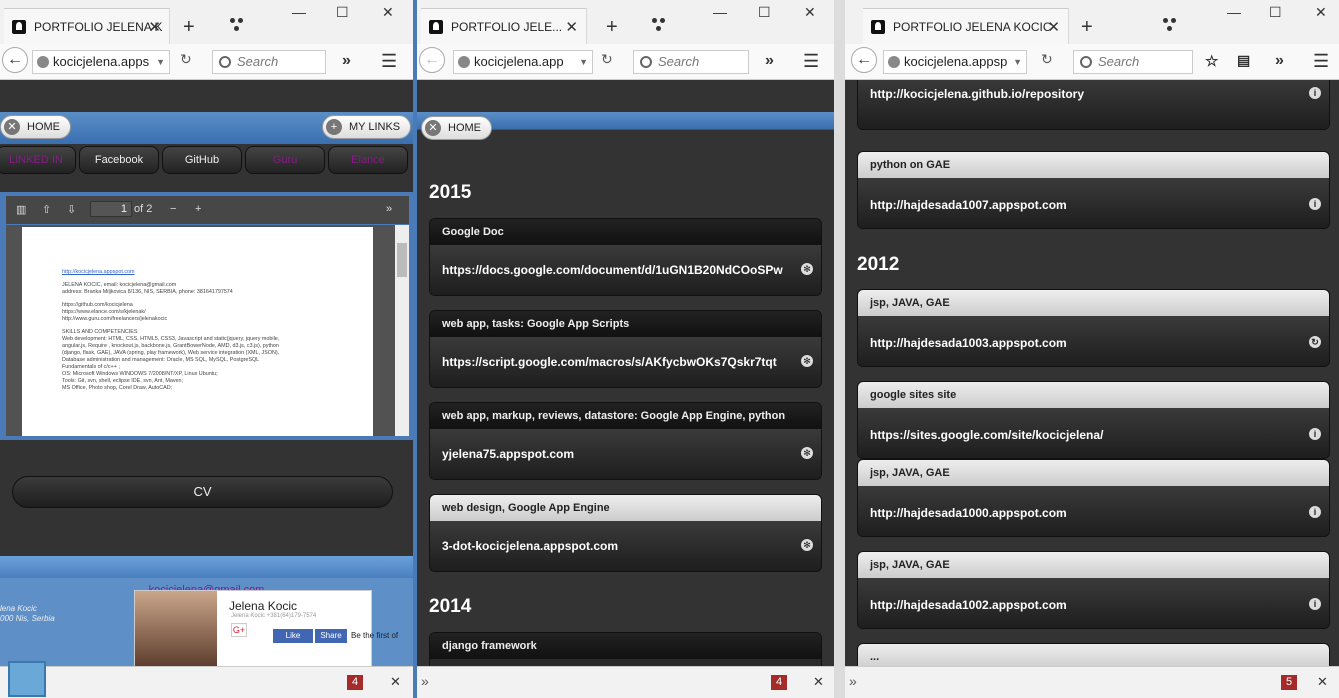 This screenshot has width=1339, height=698. Describe the element at coordinates (368, 160) in the screenshot. I see `link-elance: Elance` at that location.